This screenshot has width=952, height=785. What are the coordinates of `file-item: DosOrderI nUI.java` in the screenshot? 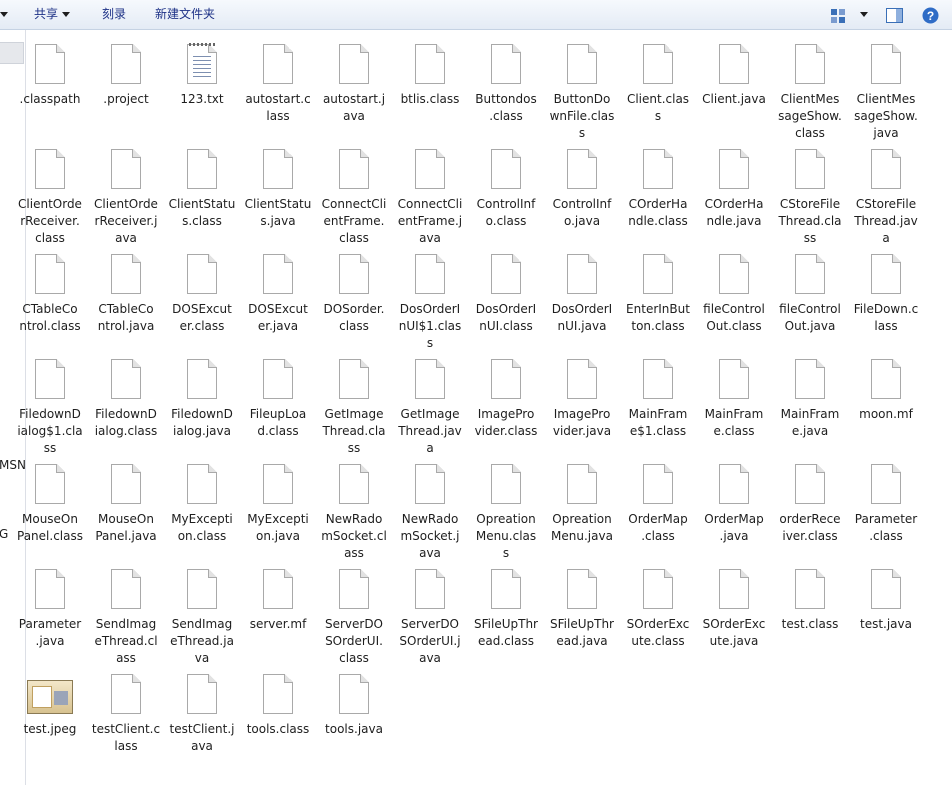 It's located at (582, 292).